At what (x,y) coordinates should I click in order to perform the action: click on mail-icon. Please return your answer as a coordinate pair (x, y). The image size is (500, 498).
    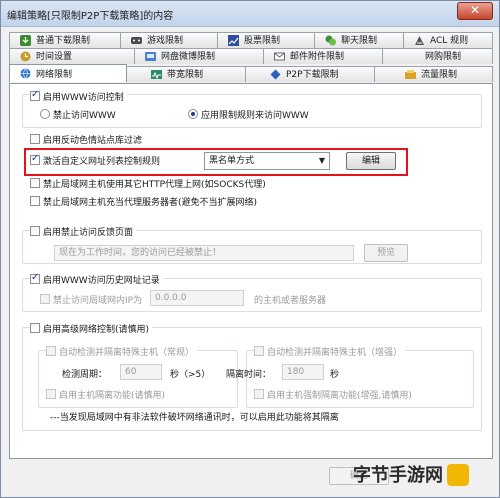
    Looking at the image, I should click on (279, 56).